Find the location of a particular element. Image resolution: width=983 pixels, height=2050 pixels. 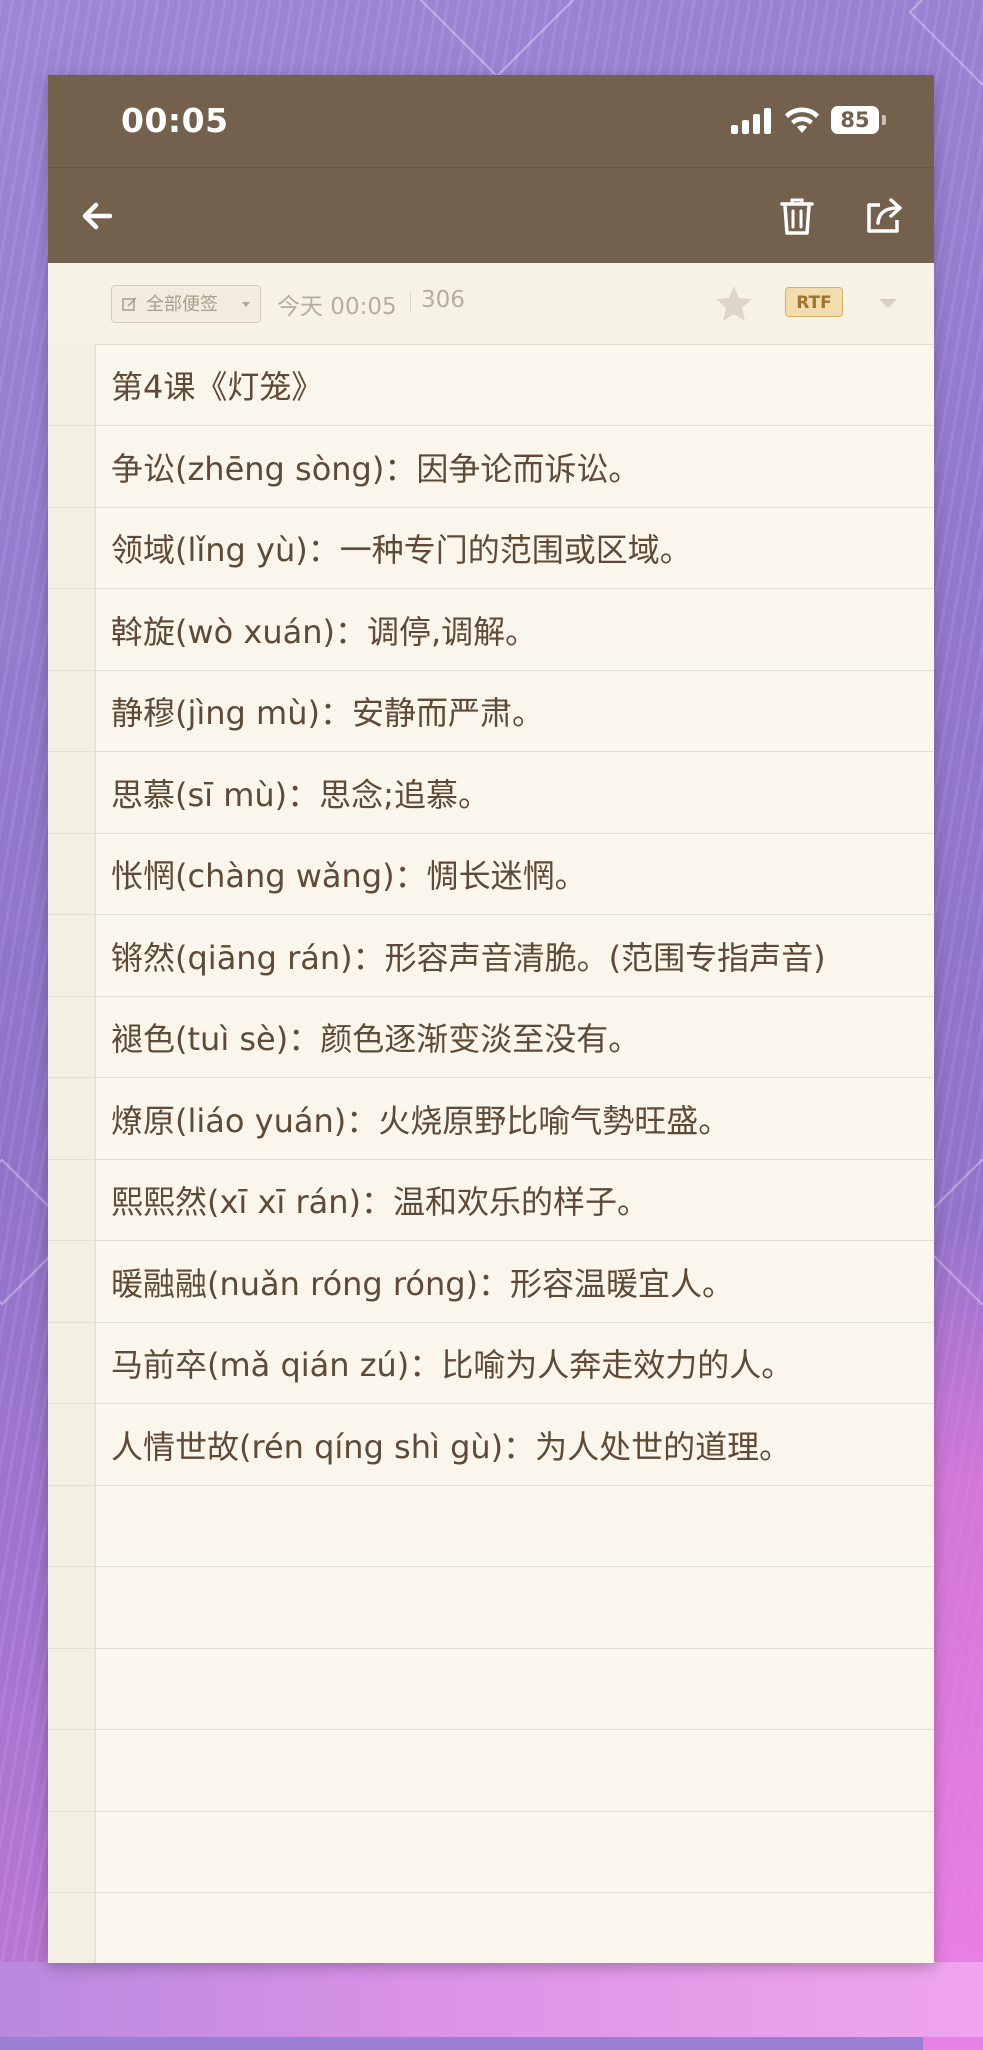

note-line-text: 褪色(tuì sè)：颜色逐渐变淡至没有。 is located at coordinates (376, 1039).